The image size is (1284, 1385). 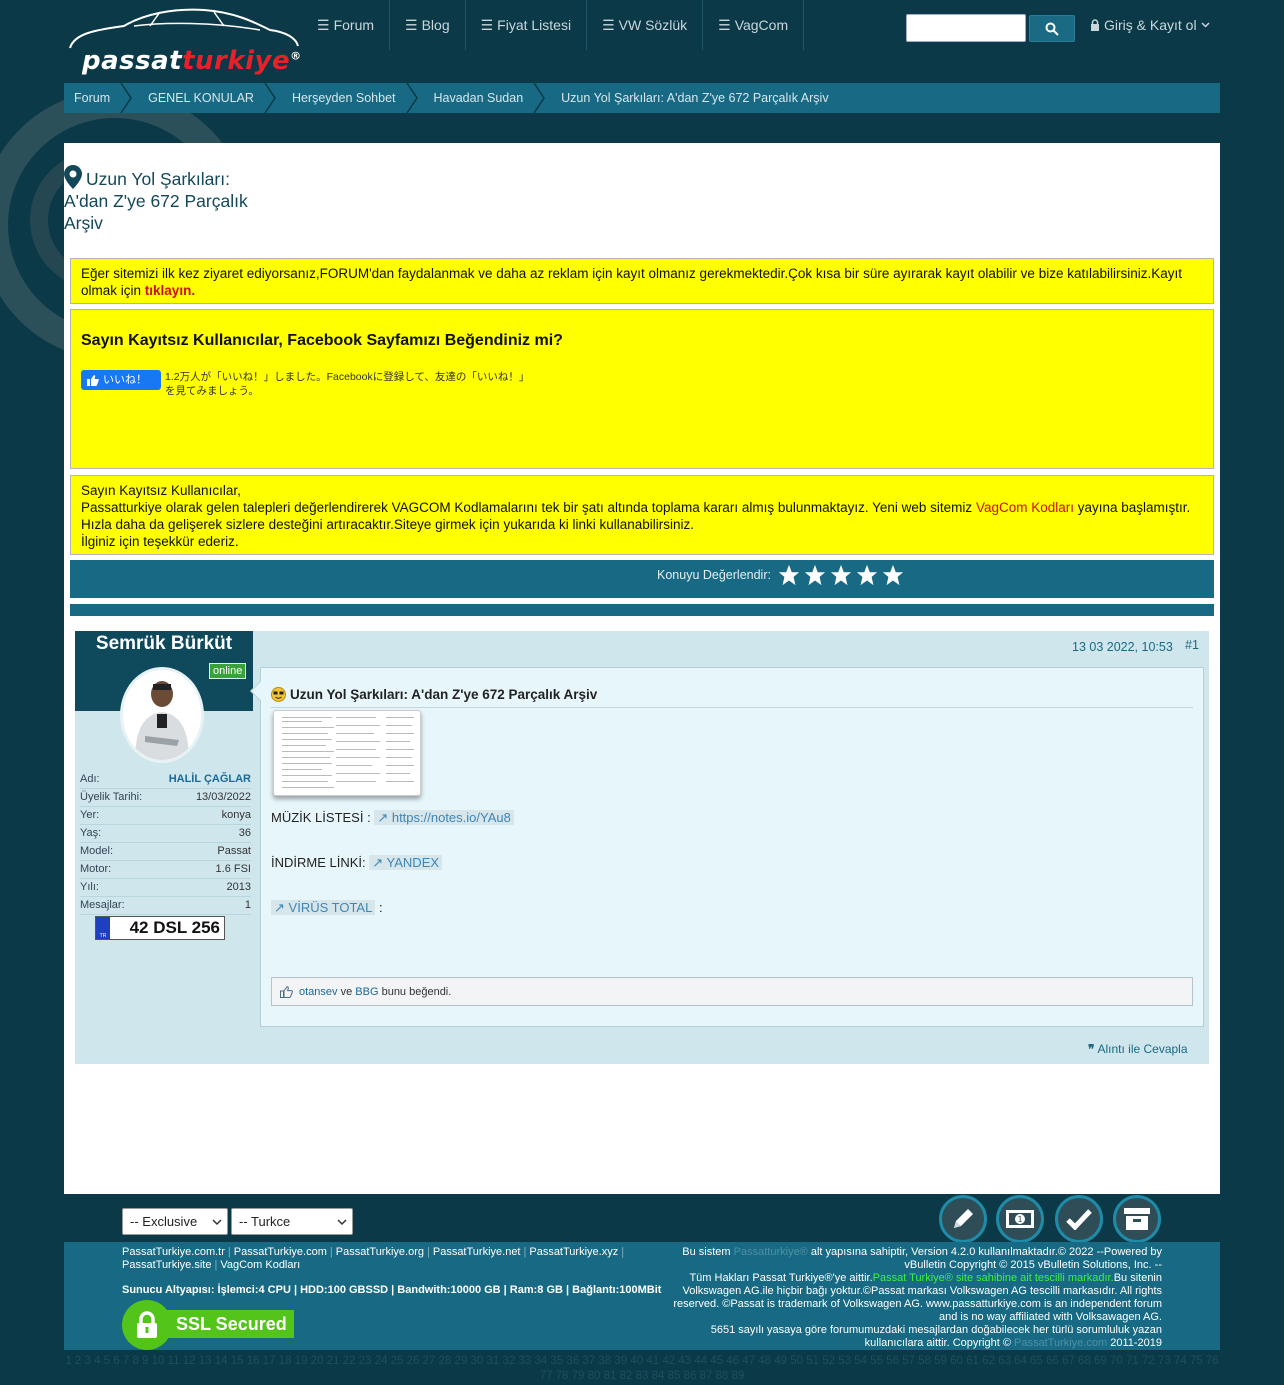 What do you see at coordinates (174, 927) in the screenshot?
I see `plate-number: 42 DSL 256` at bounding box center [174, 927].